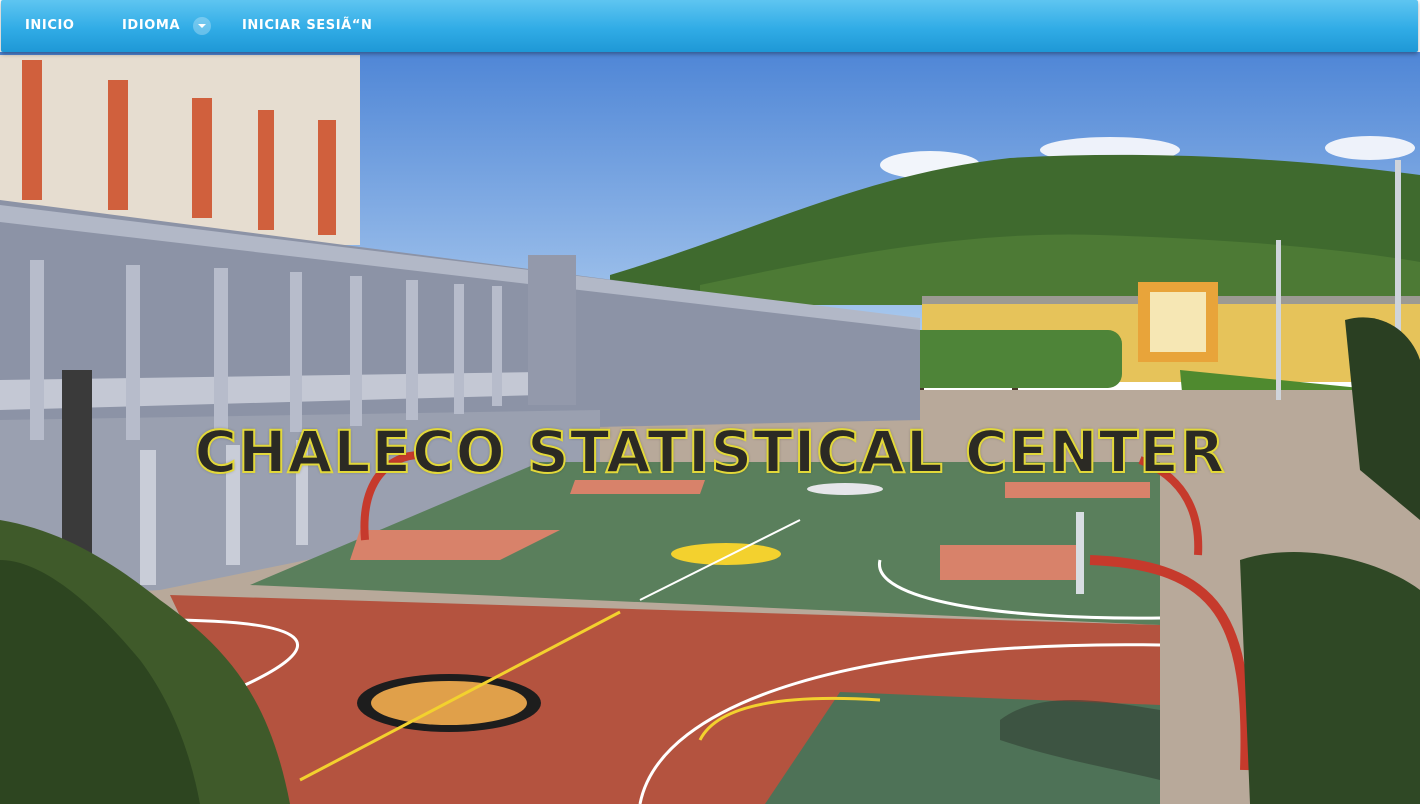 This screenshot has height=804, width=1420. What do you see at coordinates (709, 452) in the screenshot?
I see `hero-title: CHALECO STATISTICAL CENTER` at bounding box center [709, 452].